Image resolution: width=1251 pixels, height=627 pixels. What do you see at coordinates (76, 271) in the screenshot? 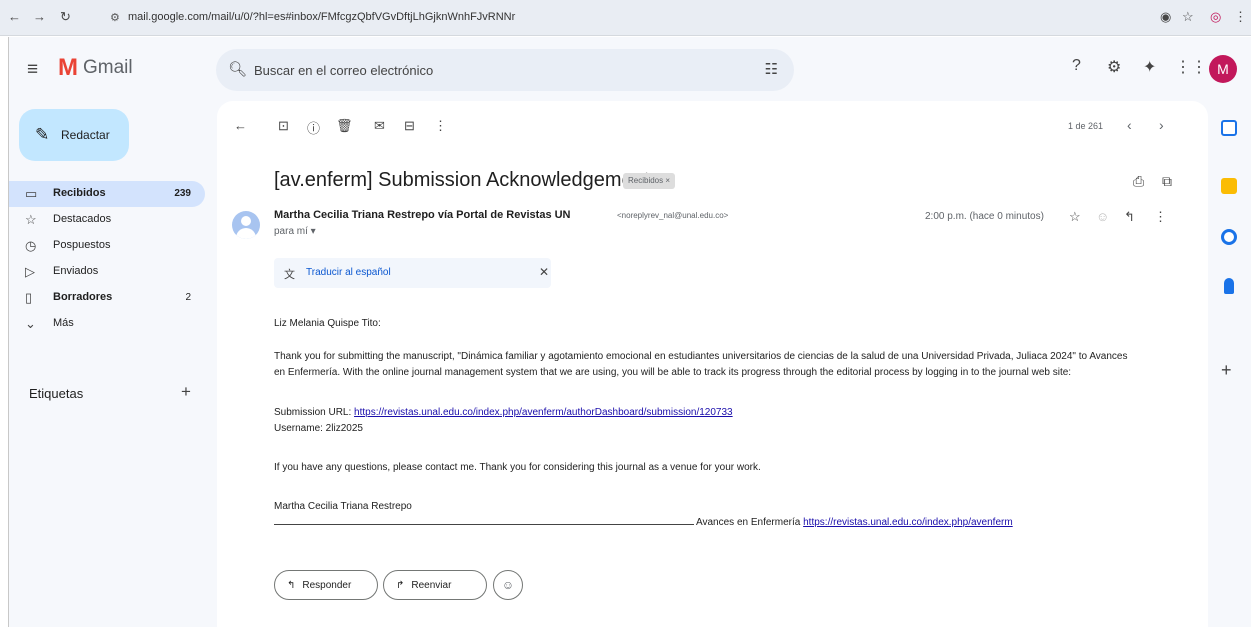
I see `sidebar-item-label: Enviados` at bounding box center [76, 271].